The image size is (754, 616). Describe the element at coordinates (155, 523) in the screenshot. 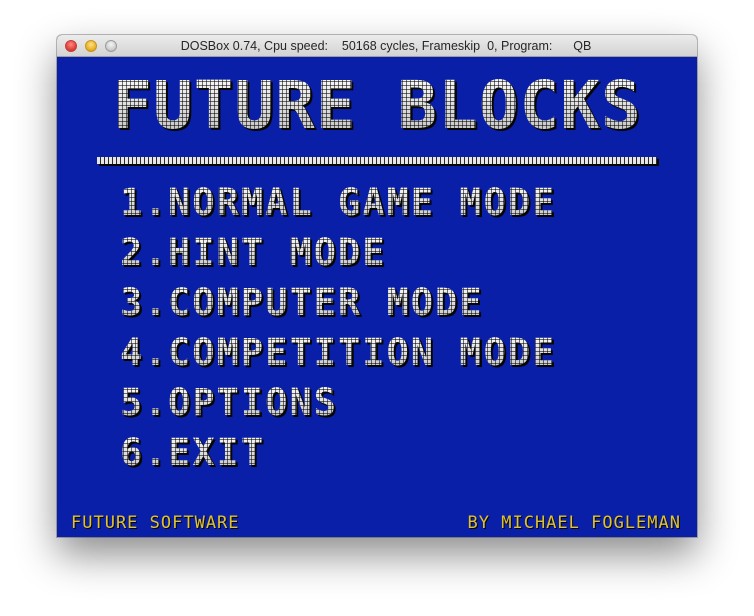

I see `footer-company: FUTURE SOFTWARE` at that location.